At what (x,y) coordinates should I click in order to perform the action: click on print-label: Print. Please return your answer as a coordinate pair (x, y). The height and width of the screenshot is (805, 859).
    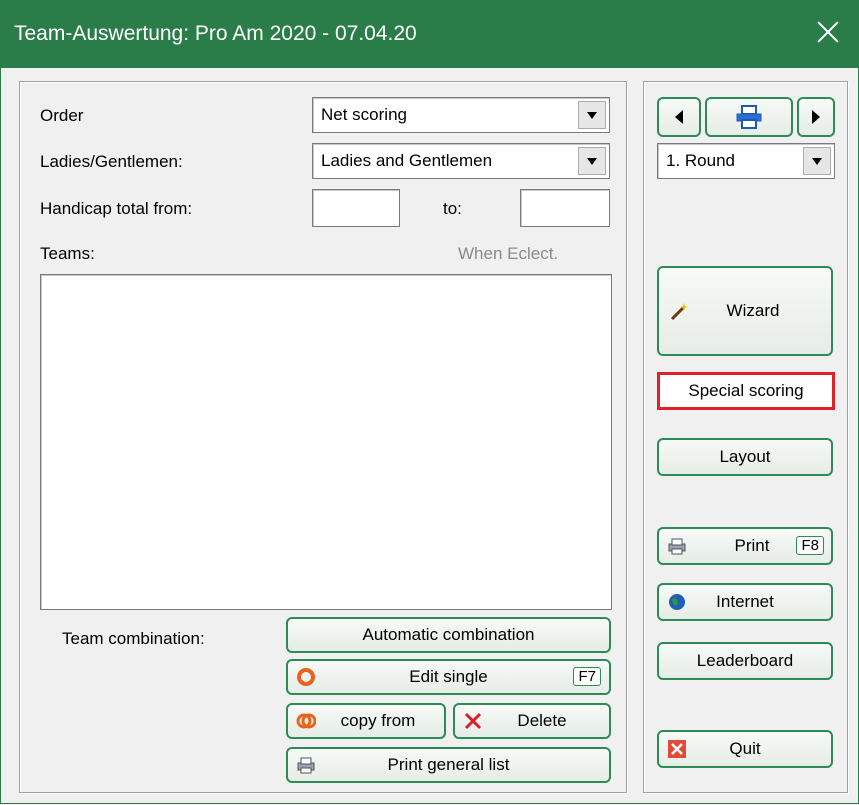
    Looking at the image, I should click on (752, 545).